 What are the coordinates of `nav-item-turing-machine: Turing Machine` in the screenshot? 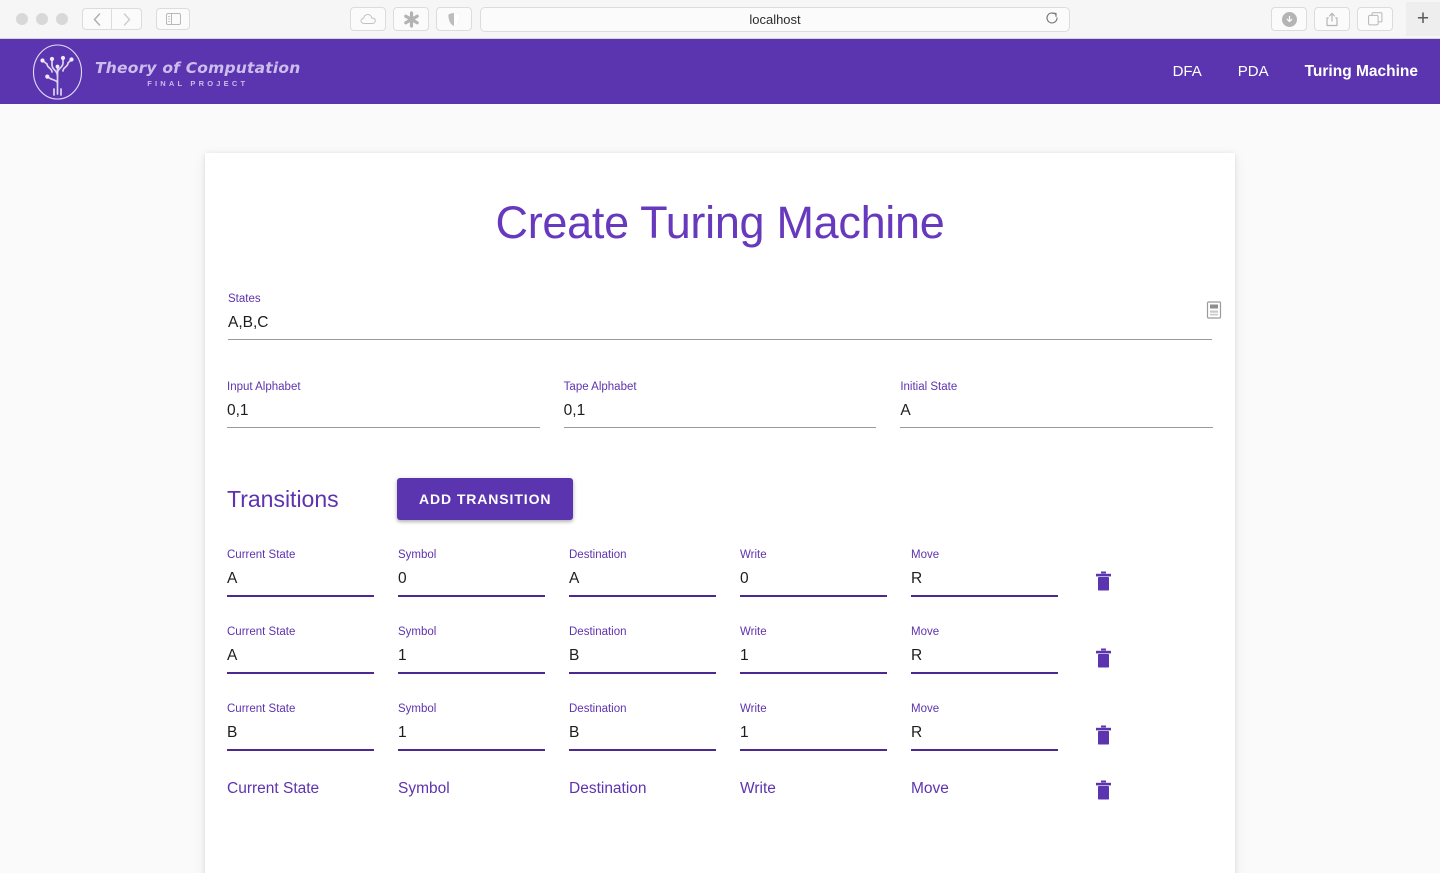 It's located at (1361, 72).